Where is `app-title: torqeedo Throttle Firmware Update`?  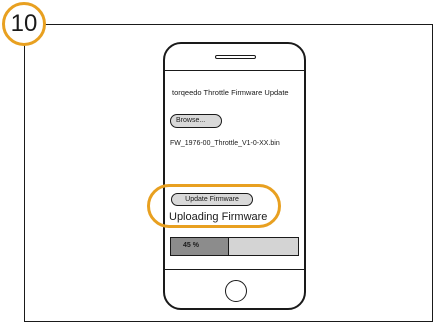
app-title: torqeedo Throttle Firmware Update is located at coordinates (230, 92).